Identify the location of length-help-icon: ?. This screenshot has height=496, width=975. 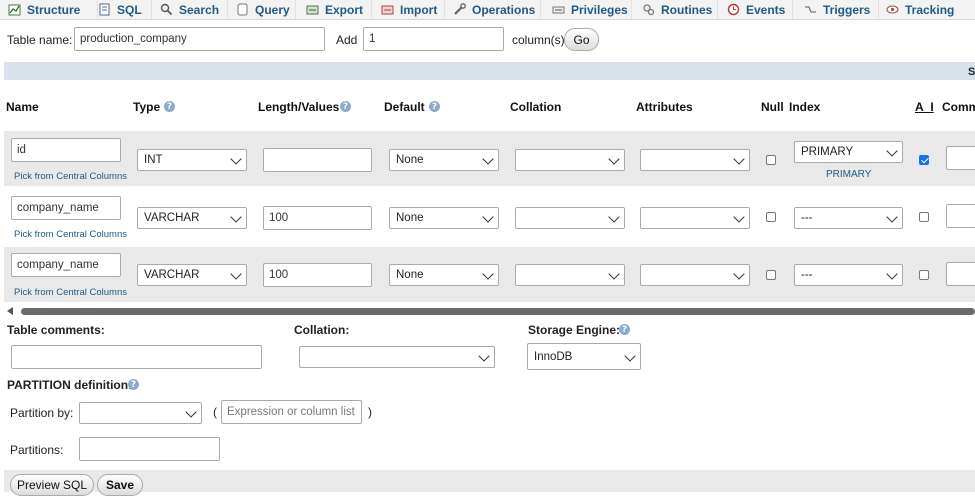
(345, 106).